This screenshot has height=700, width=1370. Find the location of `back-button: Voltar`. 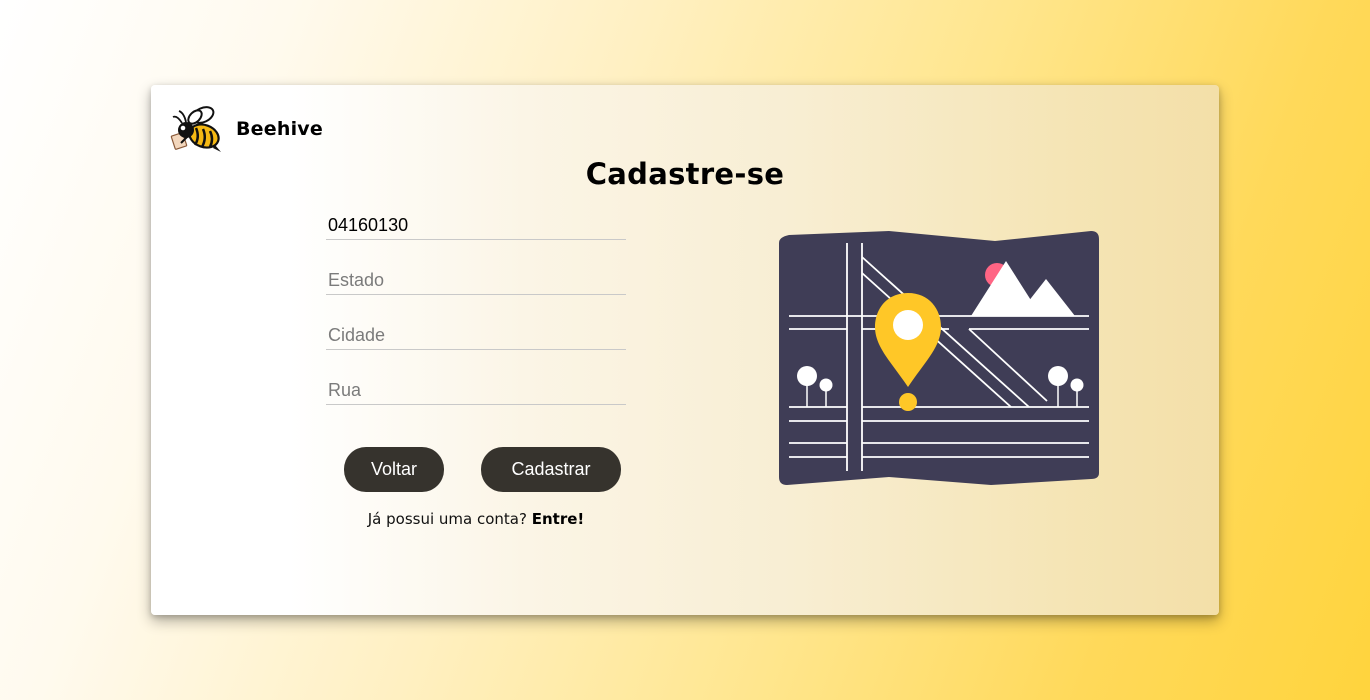

back-button: Voltar is located at coordinates (394, 469).